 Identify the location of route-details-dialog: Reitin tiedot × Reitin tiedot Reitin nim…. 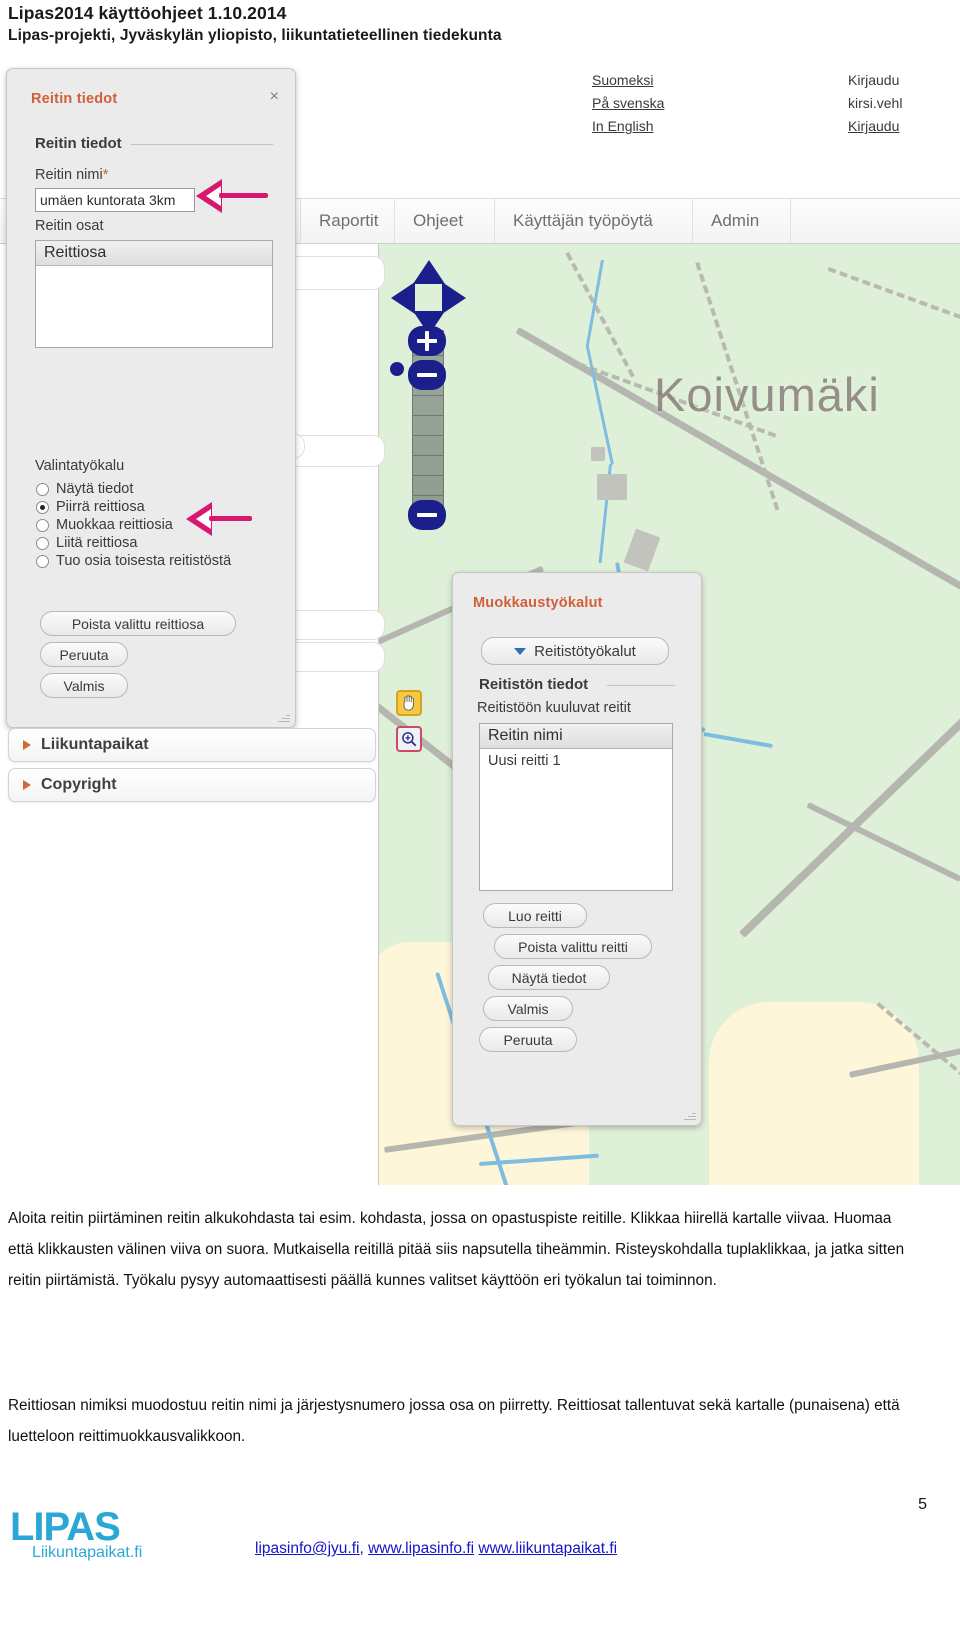
(151, 398).